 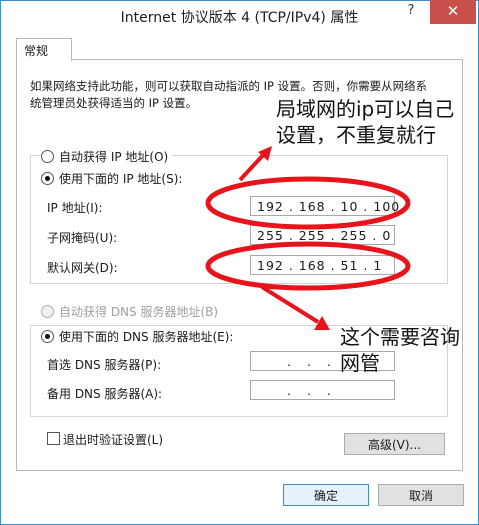 What do you see at coordinates (365, 122) in the screenshot?
I see `annotation-top-note: 局域网的ip可以自己设置，不重复就行` at bounding box center [365, 122].